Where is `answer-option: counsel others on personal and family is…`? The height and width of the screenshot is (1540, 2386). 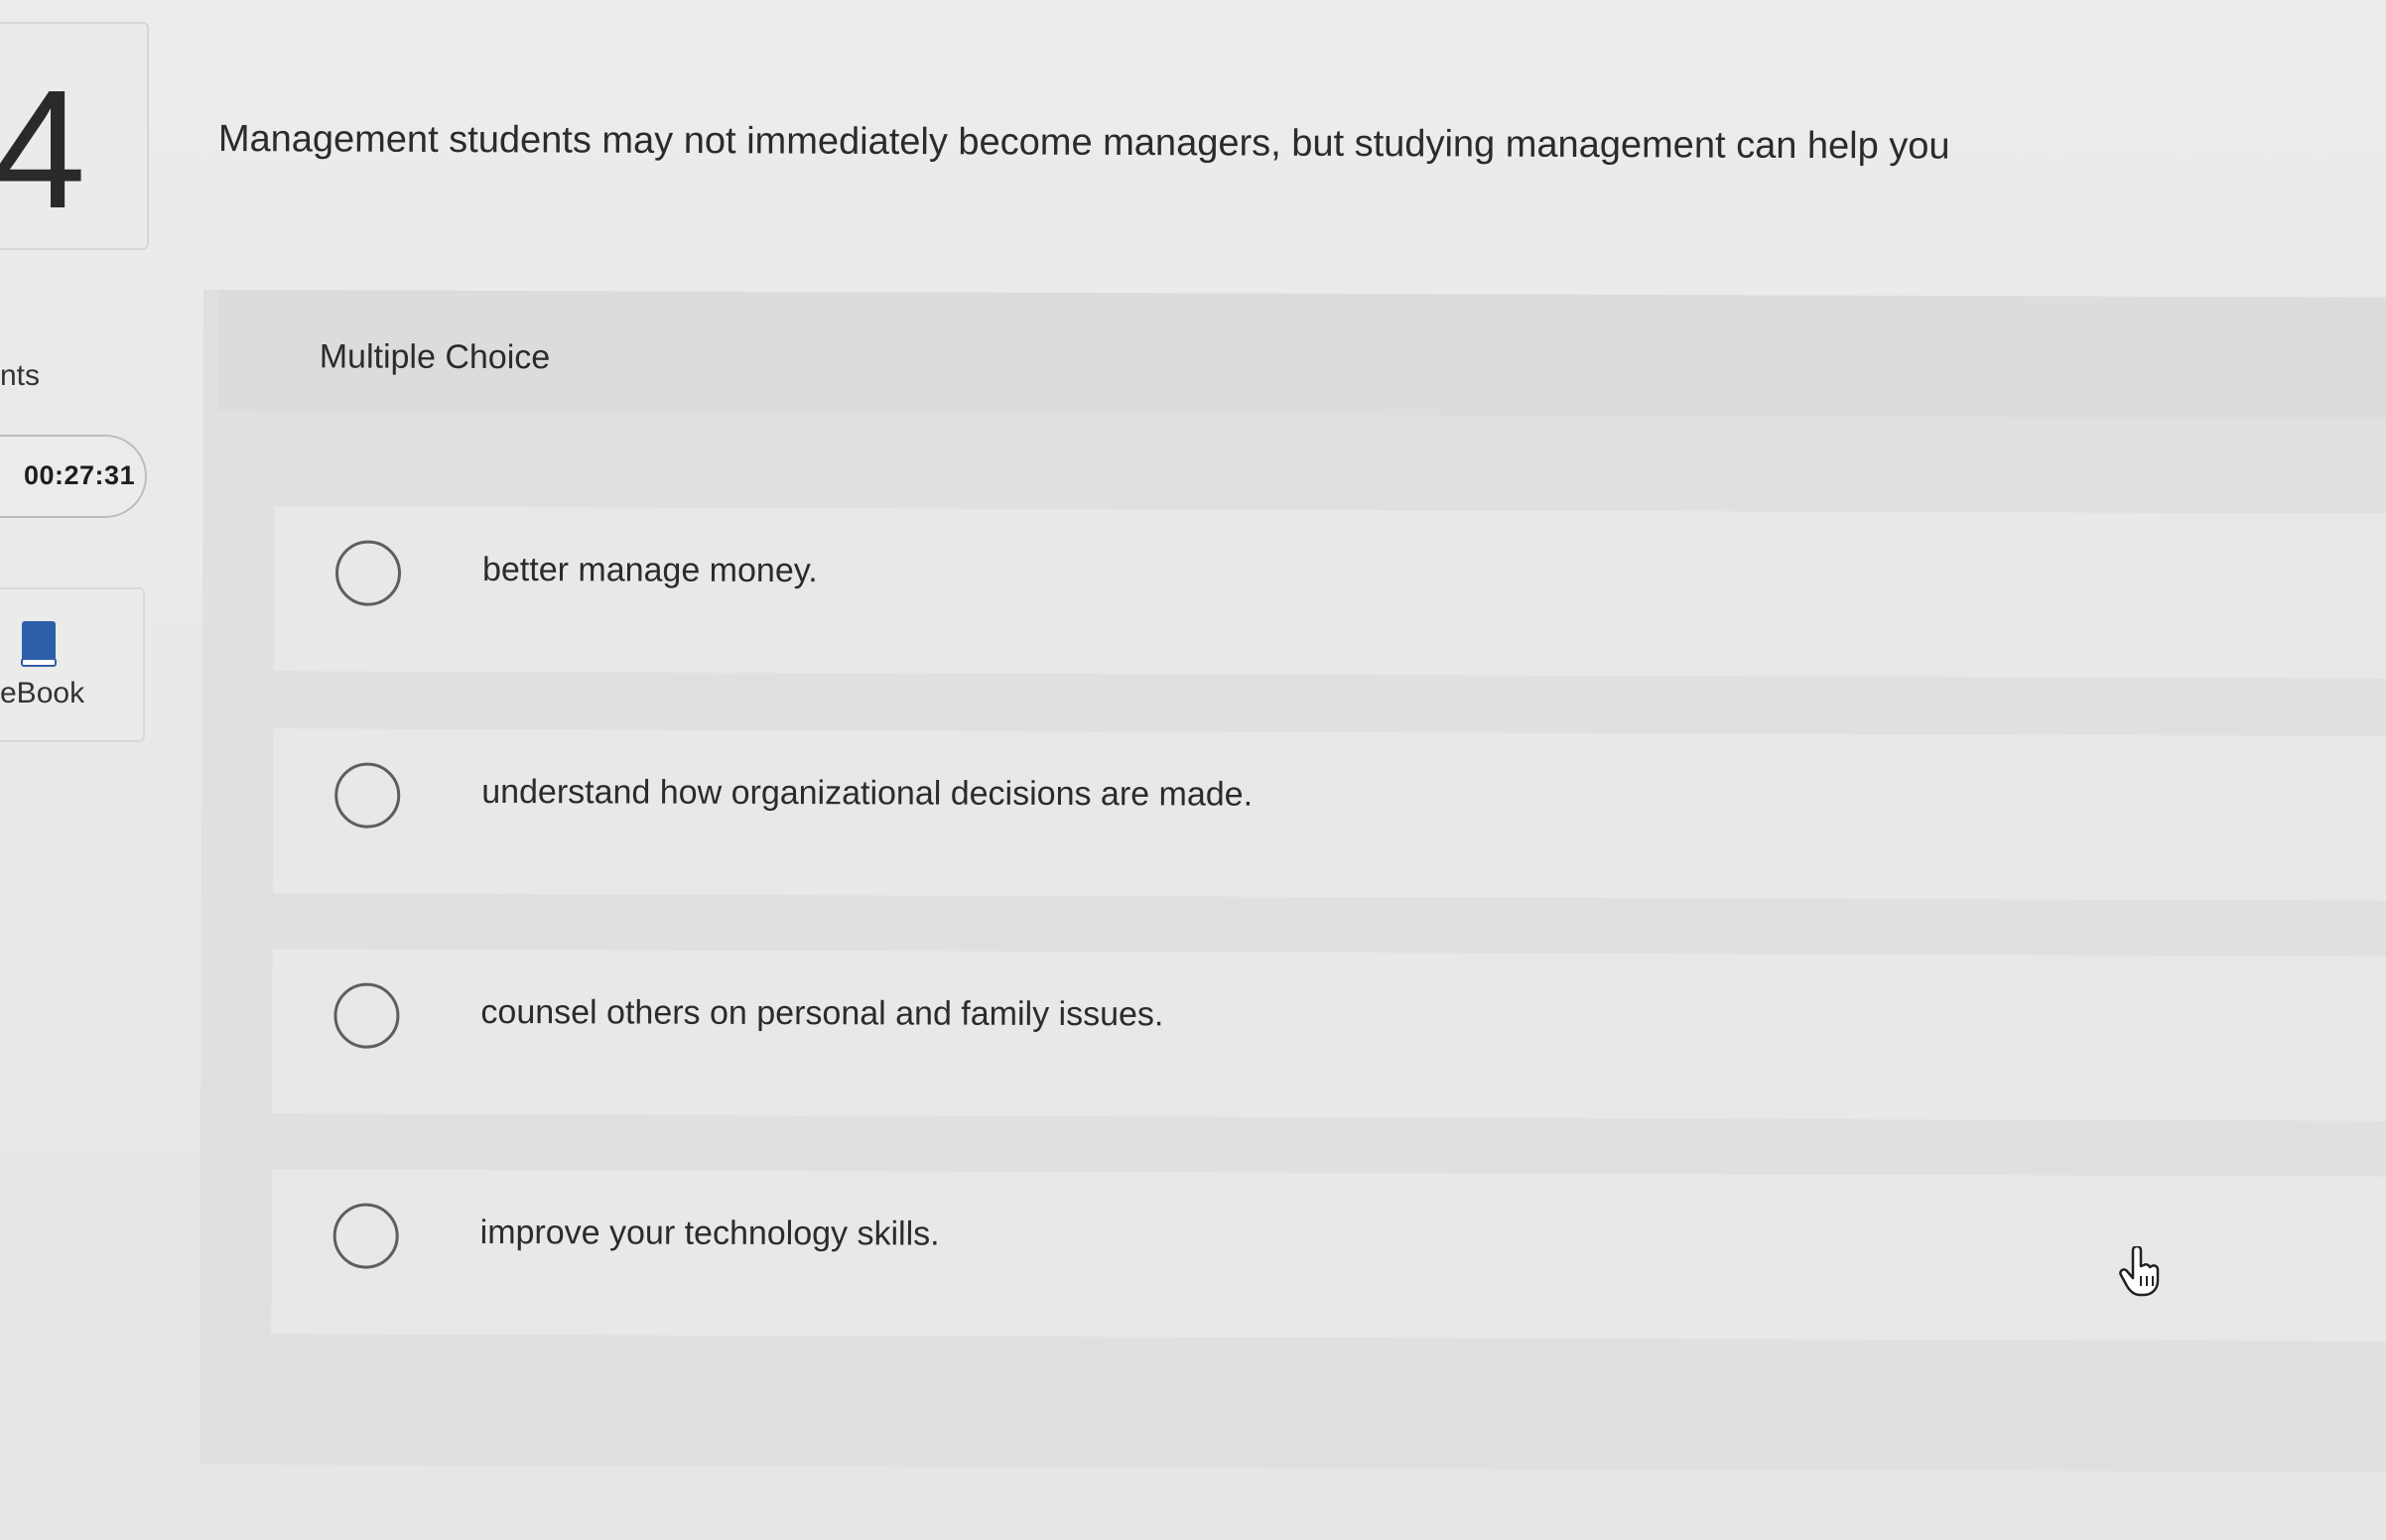 answer-option: counsel others on personal and family is… is located at coordinates (1329, 1035).